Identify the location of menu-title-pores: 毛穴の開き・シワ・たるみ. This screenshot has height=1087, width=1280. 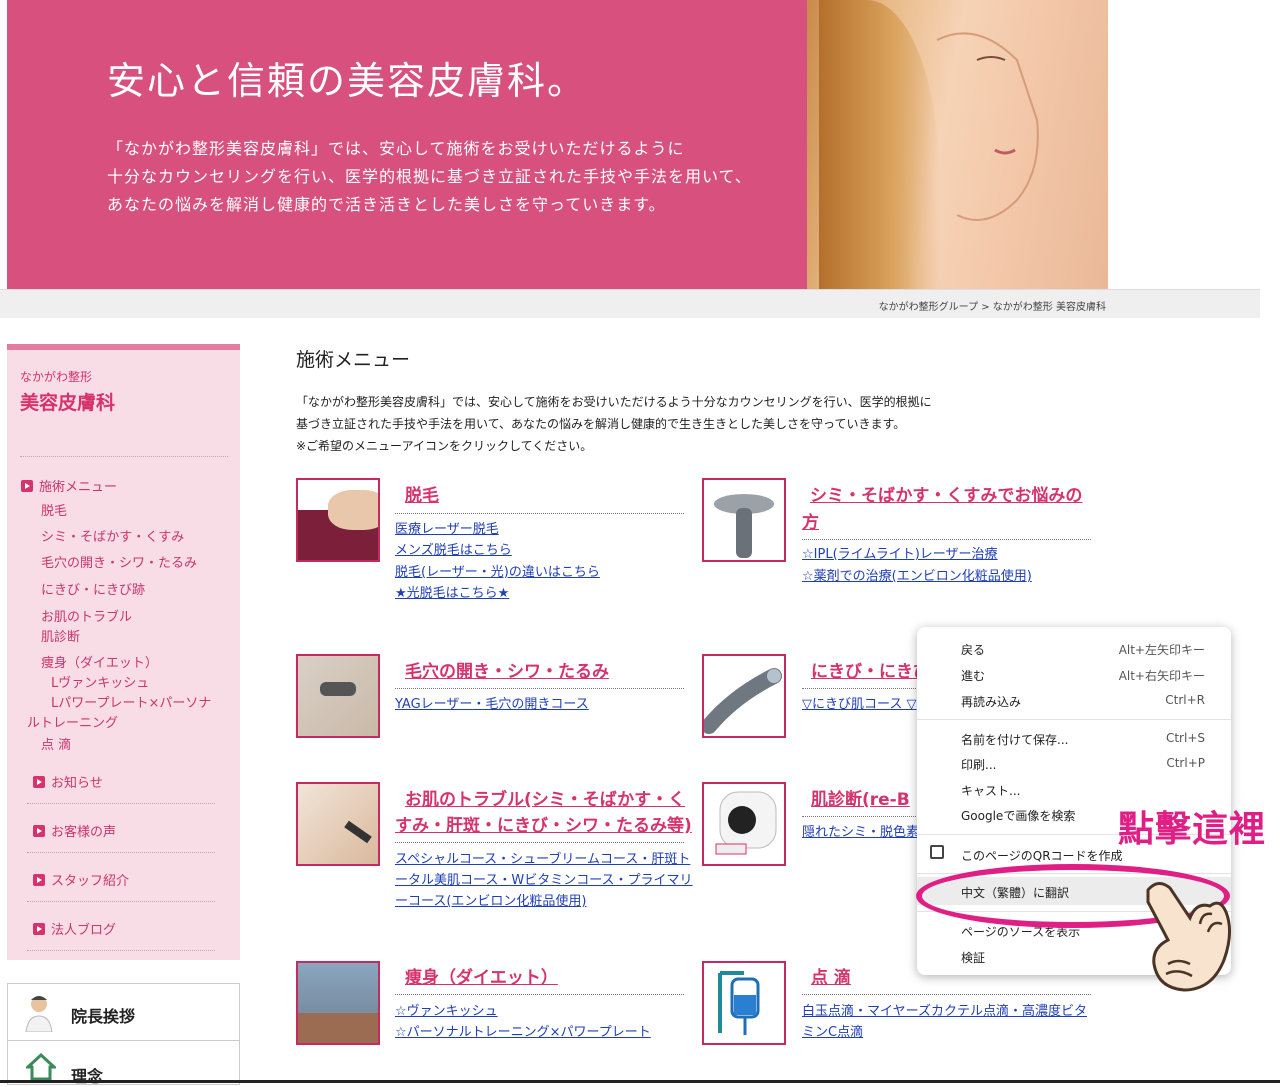
(507, 672).